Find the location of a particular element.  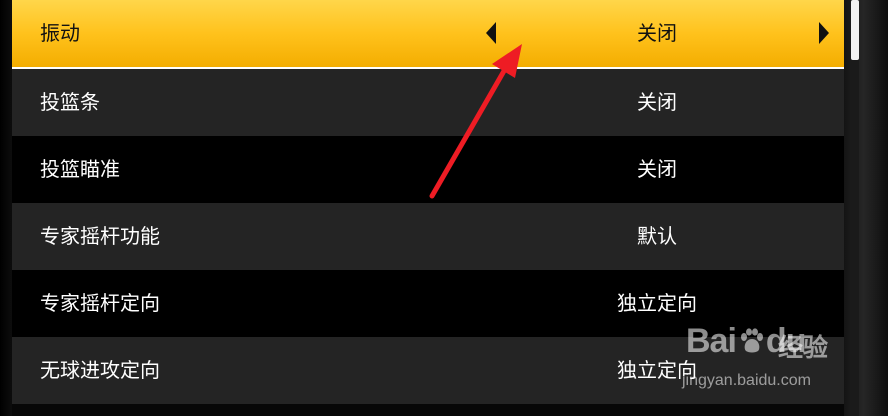

setting-value: 默认 is located at coordinates (657, 236).